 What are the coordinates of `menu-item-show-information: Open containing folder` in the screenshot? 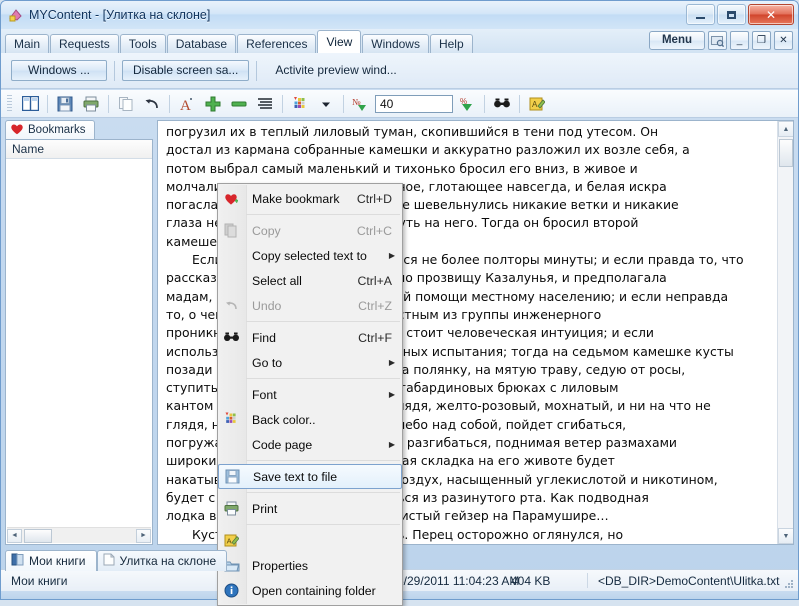 It's located at (310, 590).